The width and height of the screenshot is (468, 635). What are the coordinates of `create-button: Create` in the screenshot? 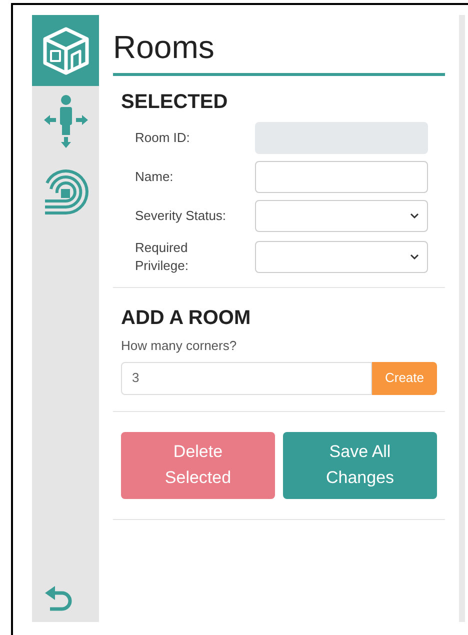 It's located at (404, 378).